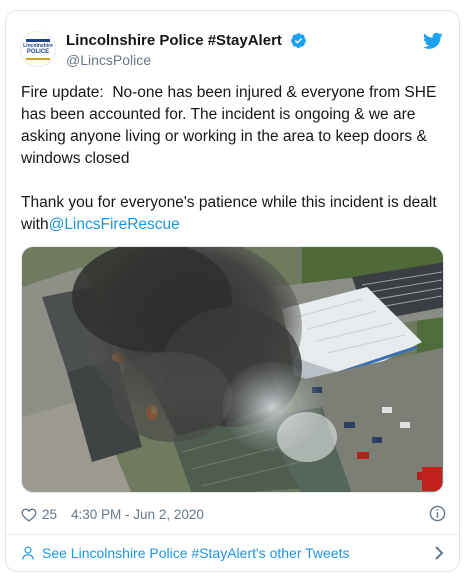 The image size is (465, 580). Describe the element at coordinates (299, 41) in the screenshot. I see `verified-badge-icon` at that location.